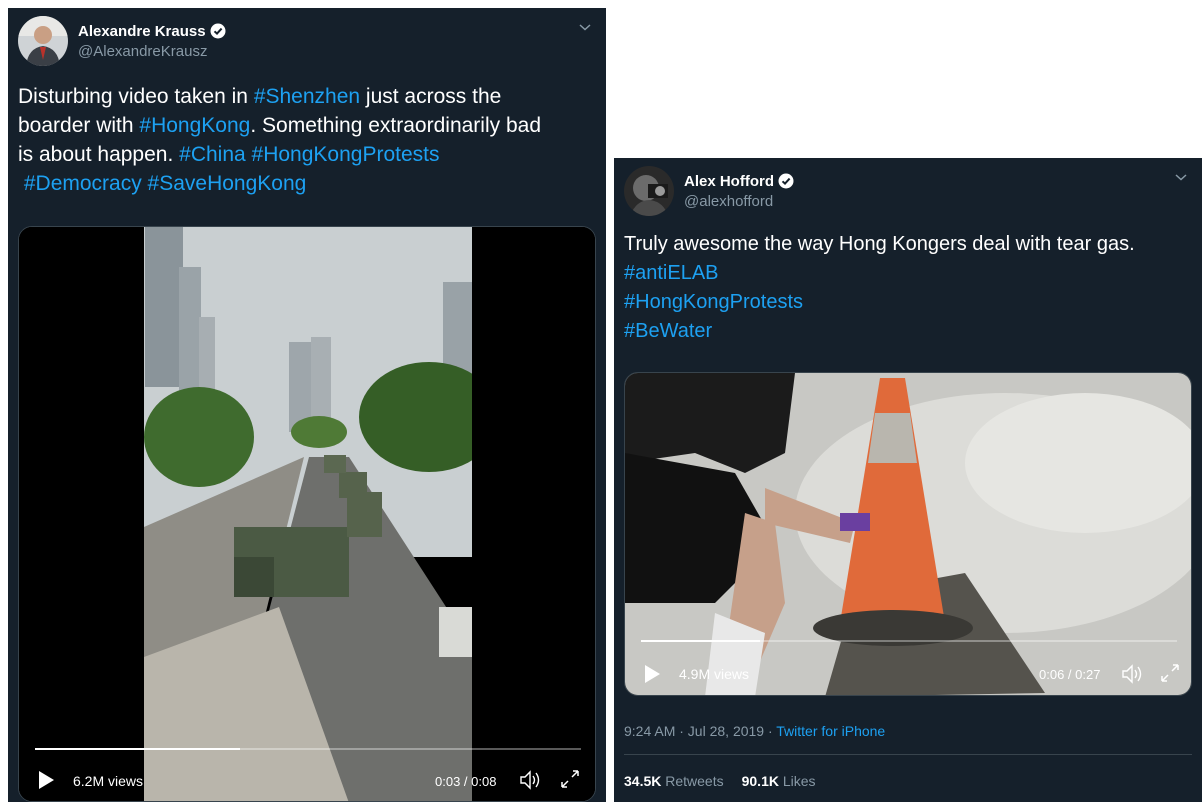 Image resolution: width=1202 pixels, height=802 pixels. I want to click on hashtag-link: #HongKong, so click(194, 125).